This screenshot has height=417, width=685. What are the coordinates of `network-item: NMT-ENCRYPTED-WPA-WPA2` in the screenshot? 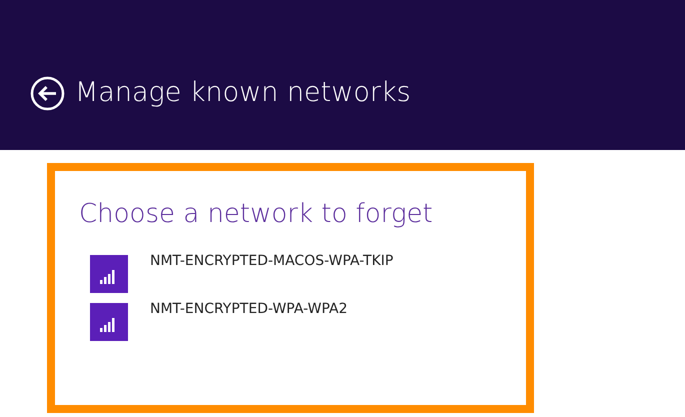 It's located at (280, 322).